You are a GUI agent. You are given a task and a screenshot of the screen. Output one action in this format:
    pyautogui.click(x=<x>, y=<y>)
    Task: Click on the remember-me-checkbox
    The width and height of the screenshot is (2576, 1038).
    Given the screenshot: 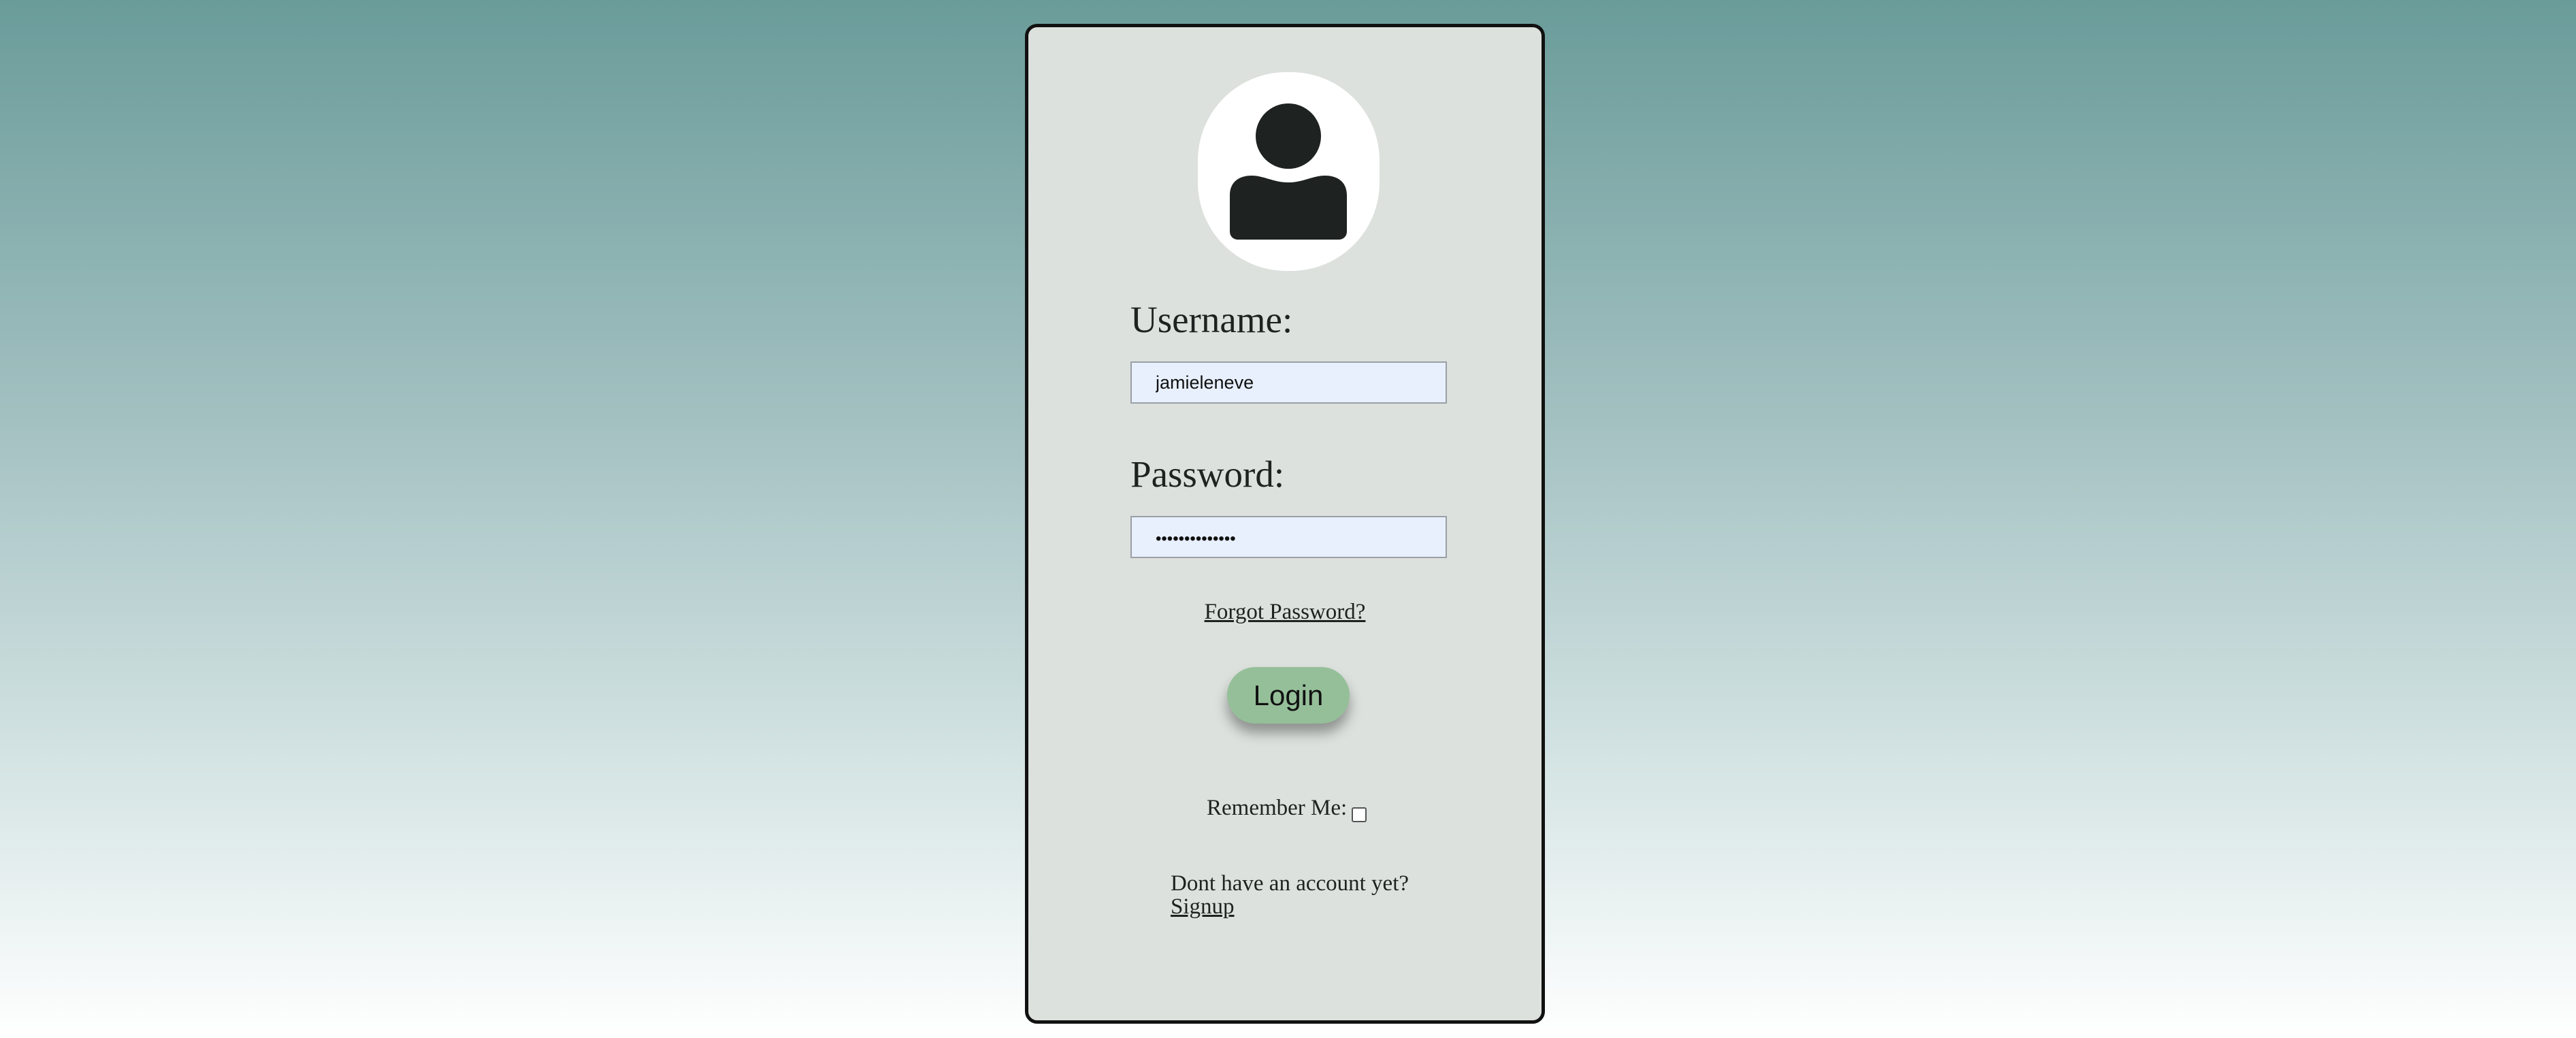 What is the action you would take?
    pyautogui.click(x=1359, y=814)
    